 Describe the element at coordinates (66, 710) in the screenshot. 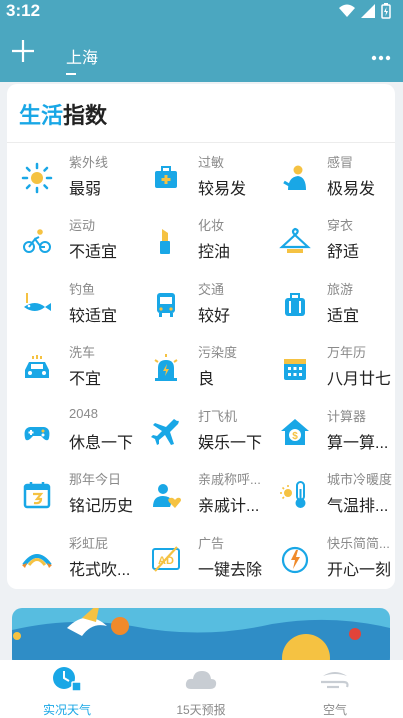

I see `nav-label: 实况天气` at that location.